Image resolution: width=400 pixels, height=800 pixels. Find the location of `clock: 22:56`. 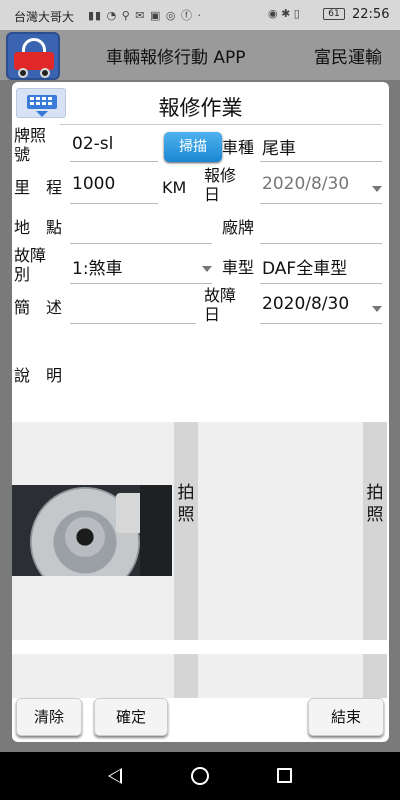

clock: 22:56 is located at coordinates (371, 14).